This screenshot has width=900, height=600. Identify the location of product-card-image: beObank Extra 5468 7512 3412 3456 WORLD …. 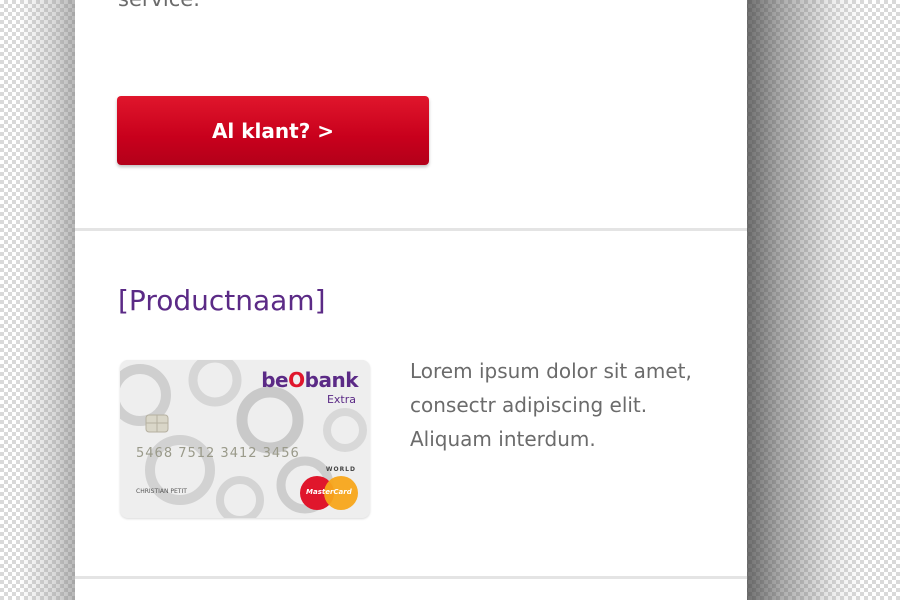
(245, 439).